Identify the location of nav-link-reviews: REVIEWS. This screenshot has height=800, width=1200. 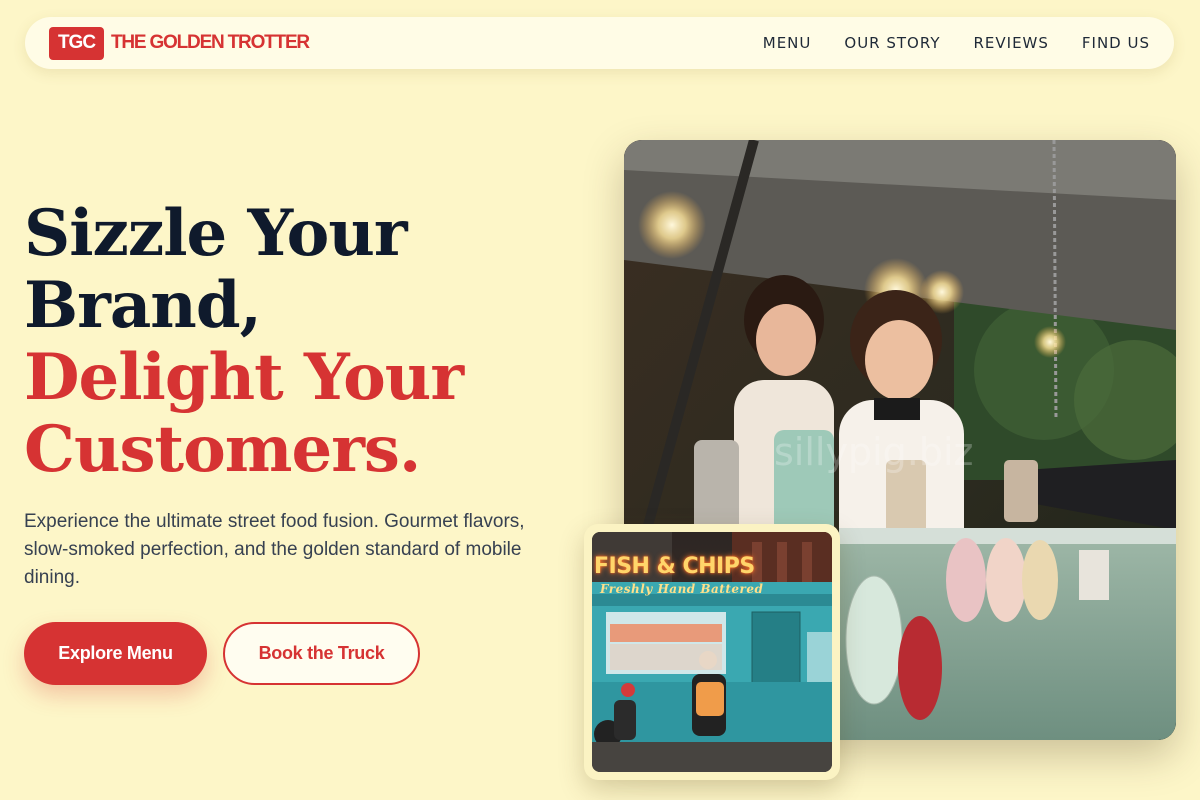
(1010, 43).